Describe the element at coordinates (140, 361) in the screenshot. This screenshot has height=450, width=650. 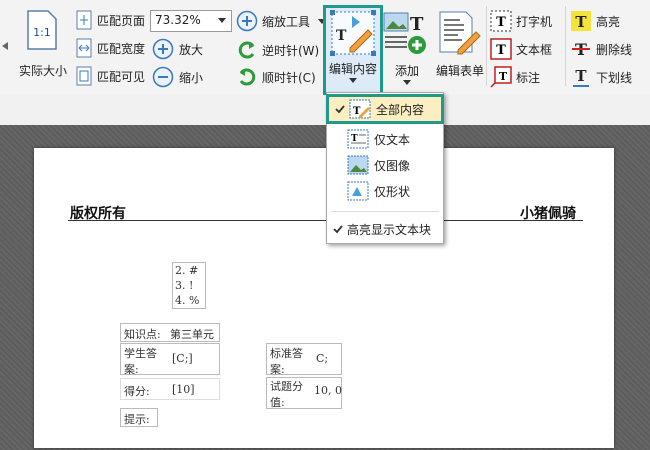
I see `student-answer-label: 学生答案:` at that location.